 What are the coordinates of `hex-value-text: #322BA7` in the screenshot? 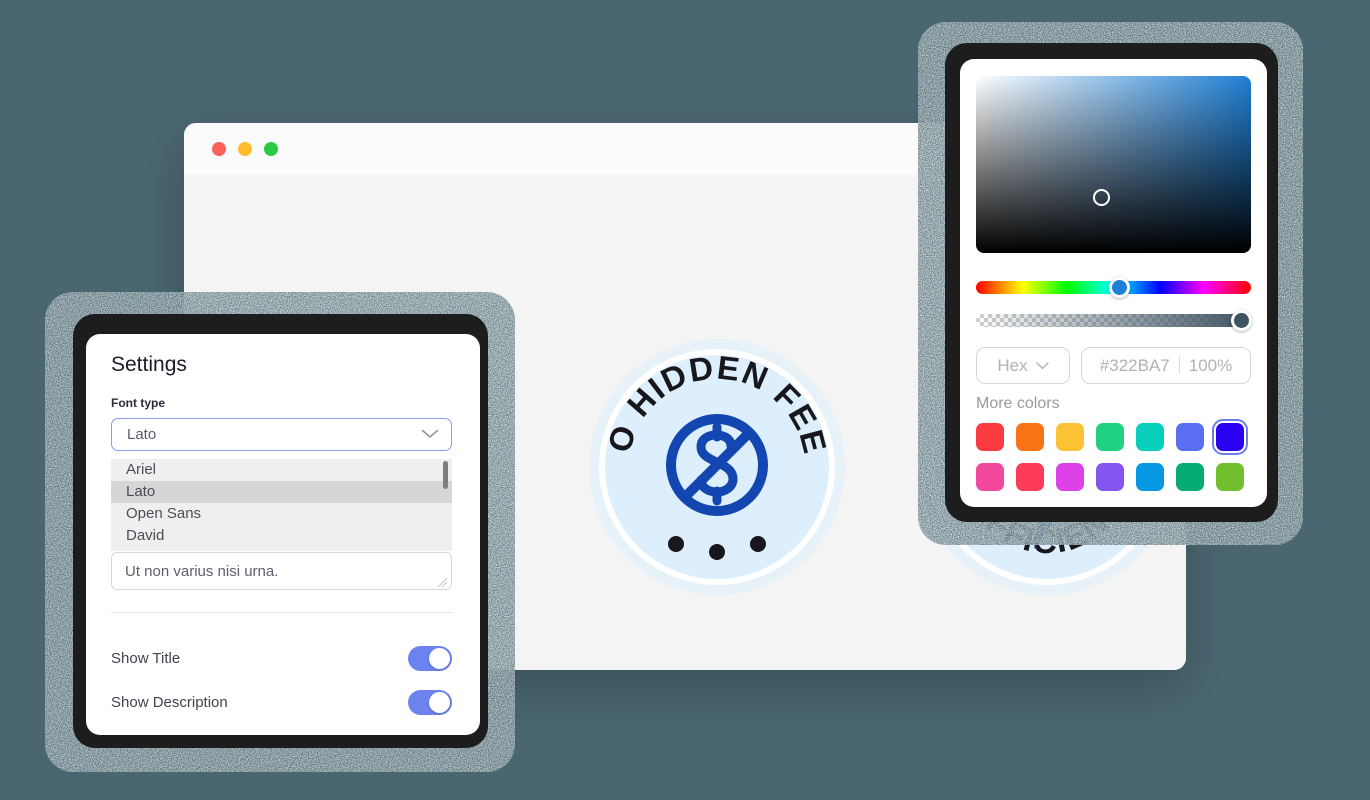 It's located at (1134, 365).